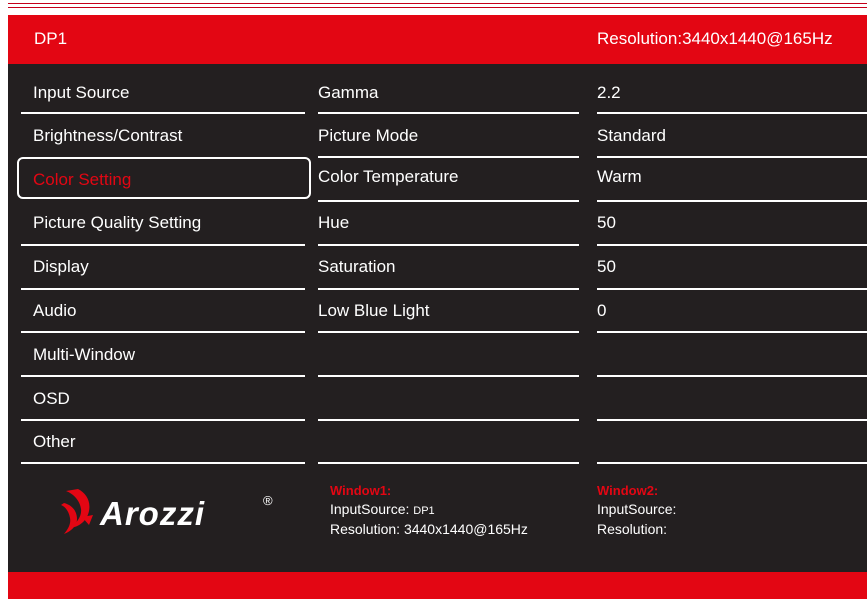 The width and height of the screenshot is (867, 599). Describe the element at coordinates (388, 177) in the screenshot. I see `param-color-temperature-label: Color Temperature` at that location.